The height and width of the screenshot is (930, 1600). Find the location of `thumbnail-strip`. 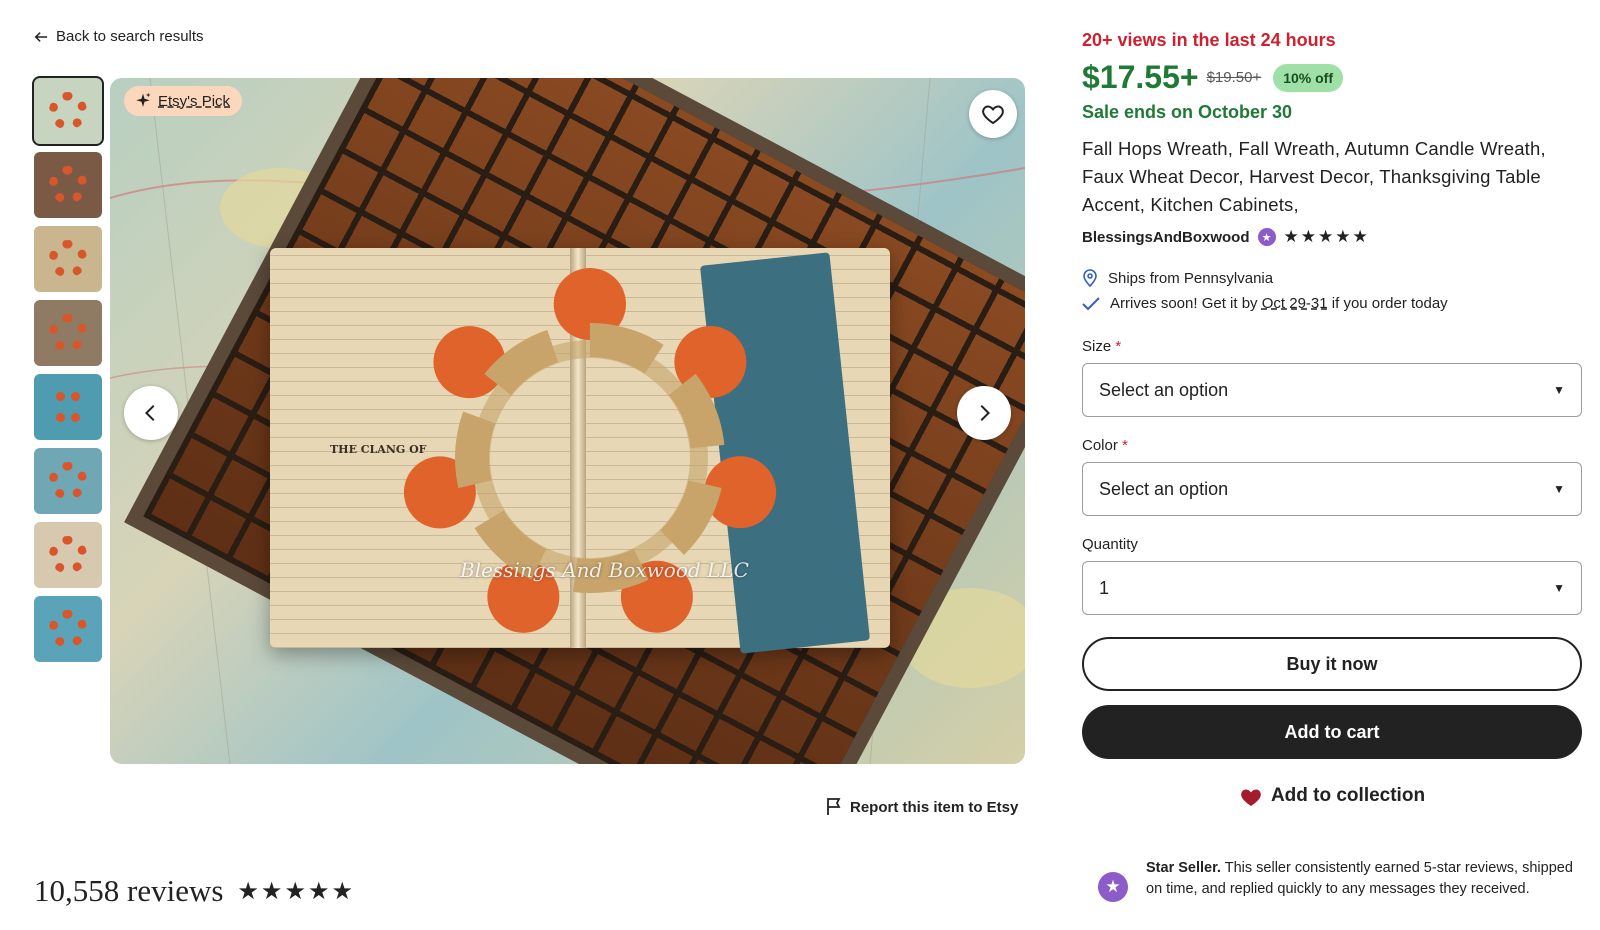

thumbnail-strip is located at coordinates (68, 373).